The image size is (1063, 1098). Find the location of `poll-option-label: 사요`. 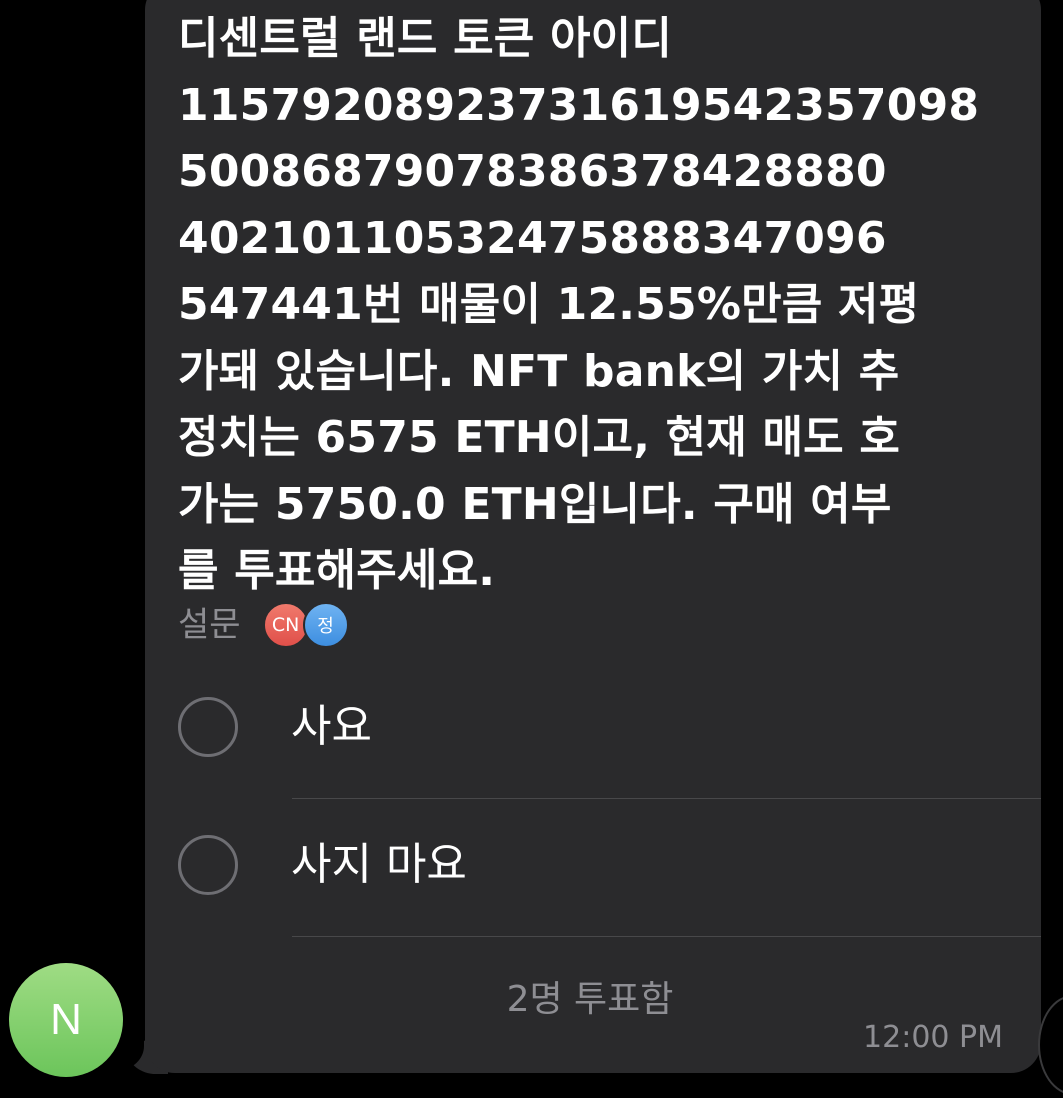

poll-option-label: 사요 is located at coordinates (331, 726).